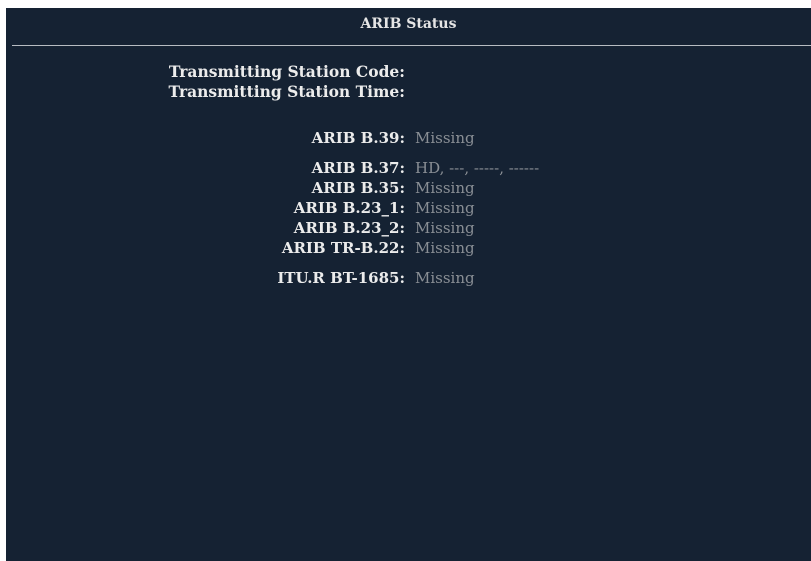  Describe the element at coordinates (408, 189) in the screenshot. I see `status-row-arib-b35: ARIB B.35: Missing` at that location.